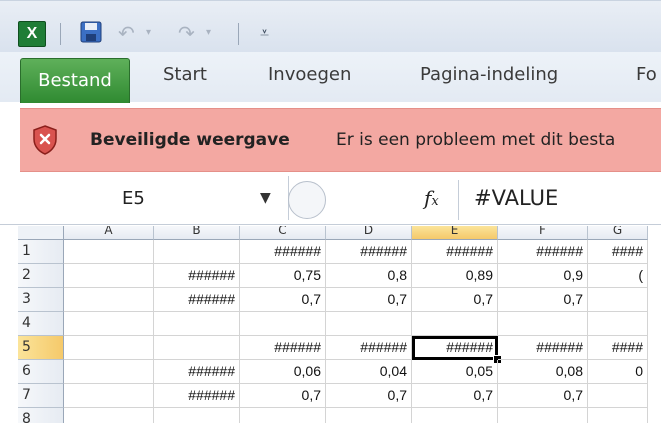  I want to click on cell-c5: ######, so click(283, 348).